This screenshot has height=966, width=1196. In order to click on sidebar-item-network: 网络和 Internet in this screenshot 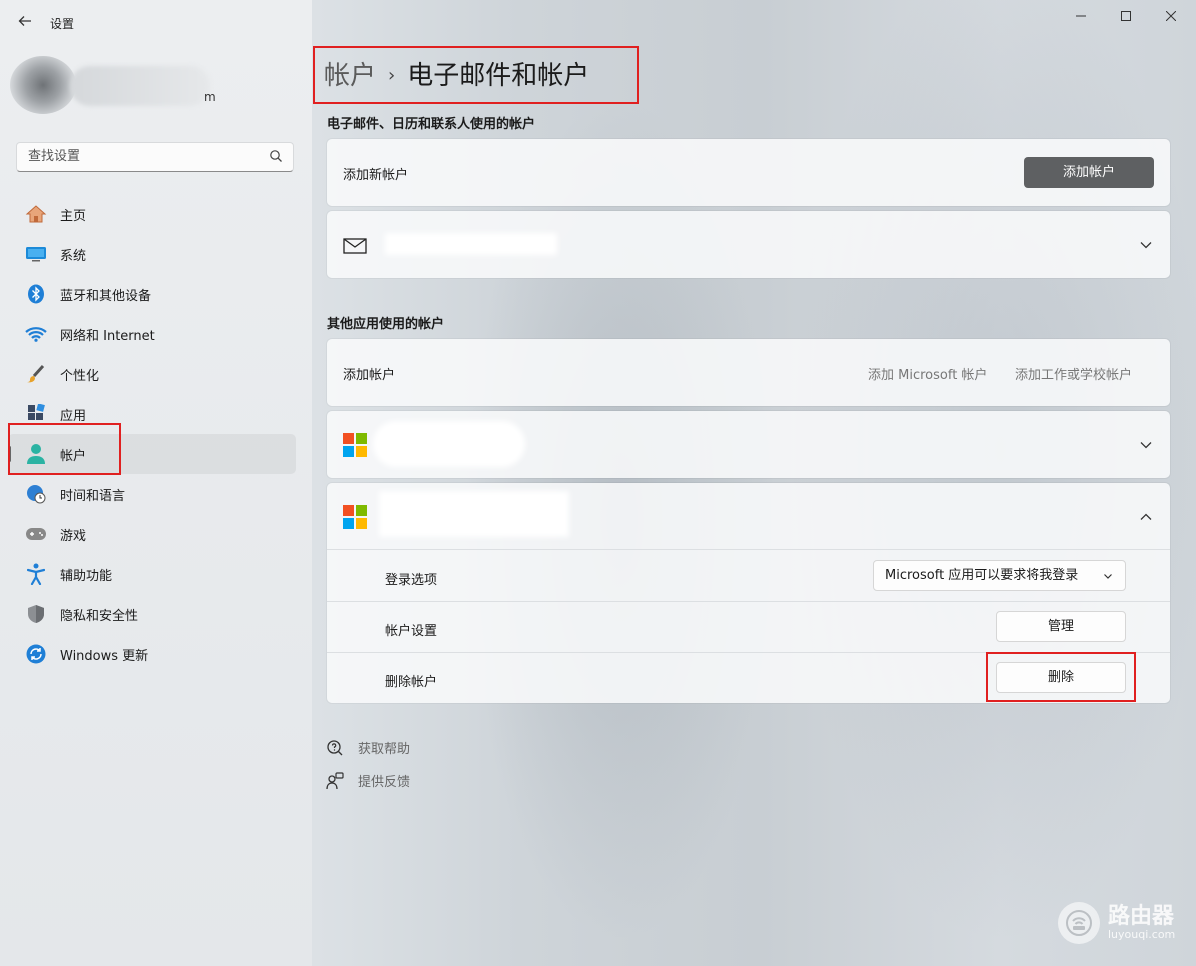, I will do `click(152, 334)`.